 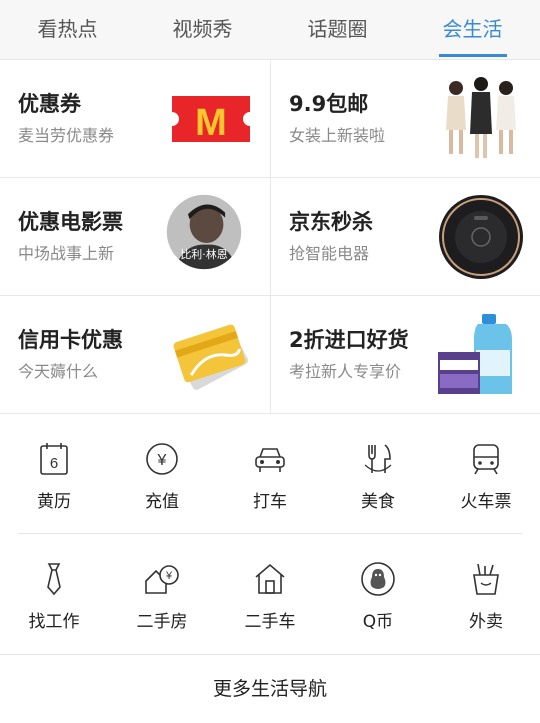 I want to click on top-tab-bar: 看热点 视频秀 话题圈 会生活, so click(x=270, y=30).